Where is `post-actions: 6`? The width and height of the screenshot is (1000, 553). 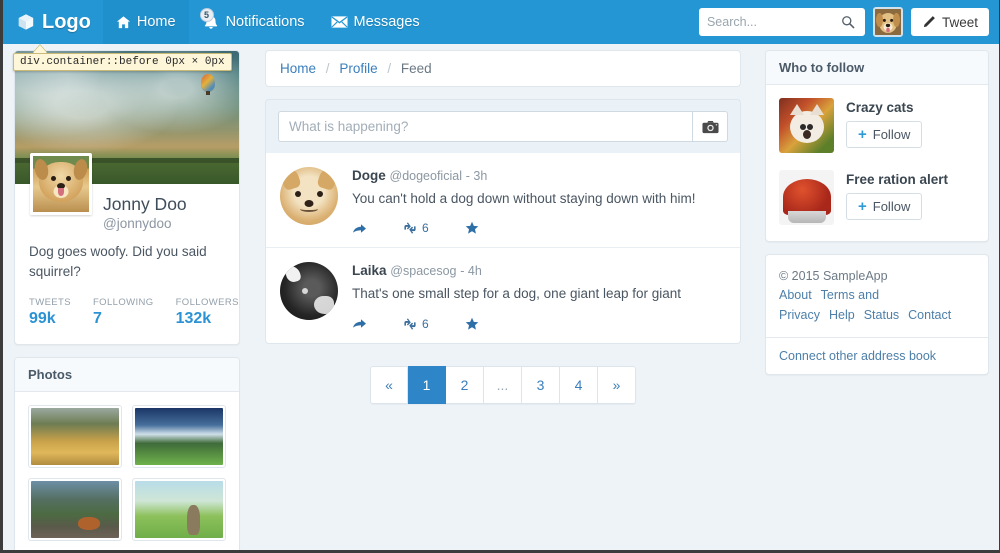
post-actions: 6 is located at coordinates (539, 228).